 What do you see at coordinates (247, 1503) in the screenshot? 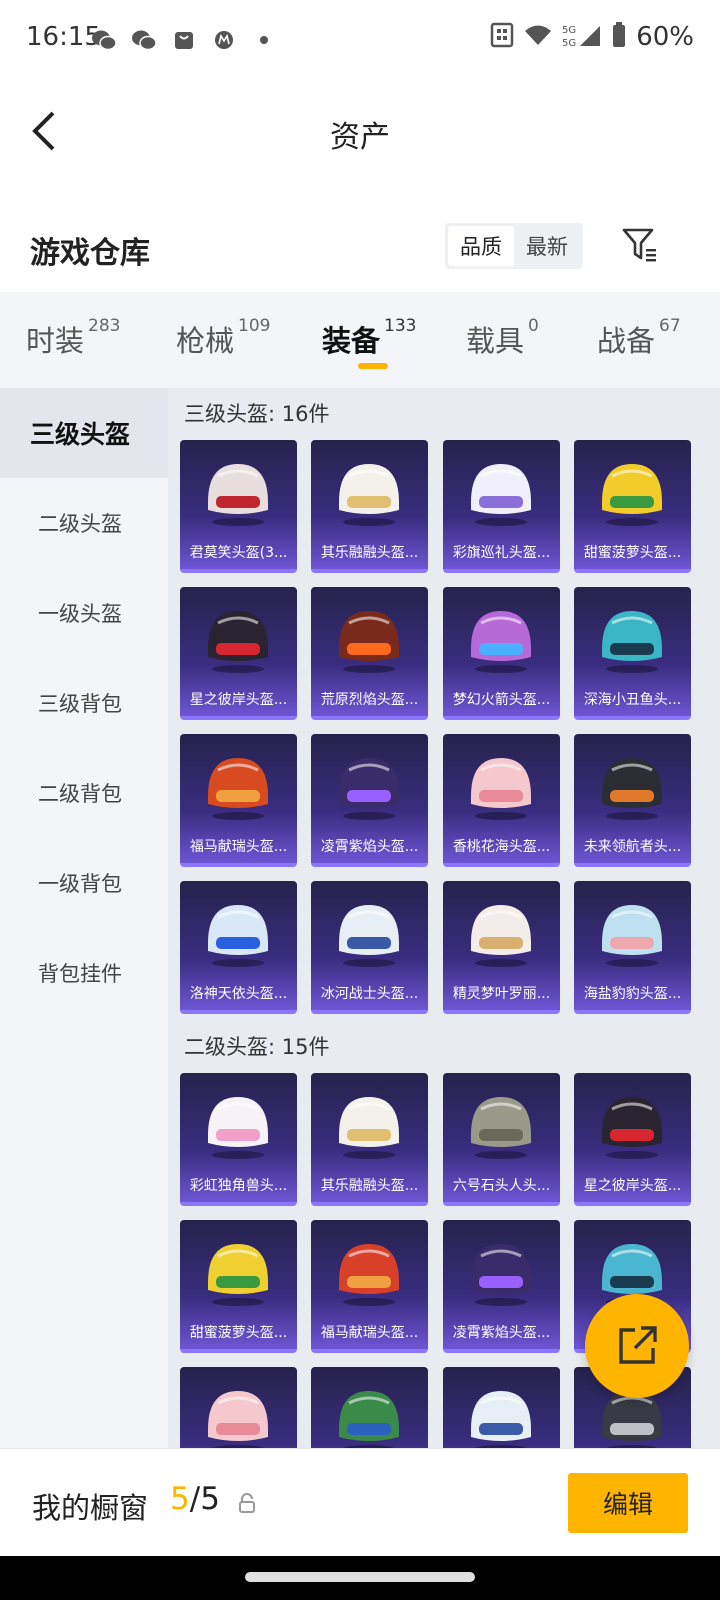
I see `lock-icon` at bounding box center [247, 1503].